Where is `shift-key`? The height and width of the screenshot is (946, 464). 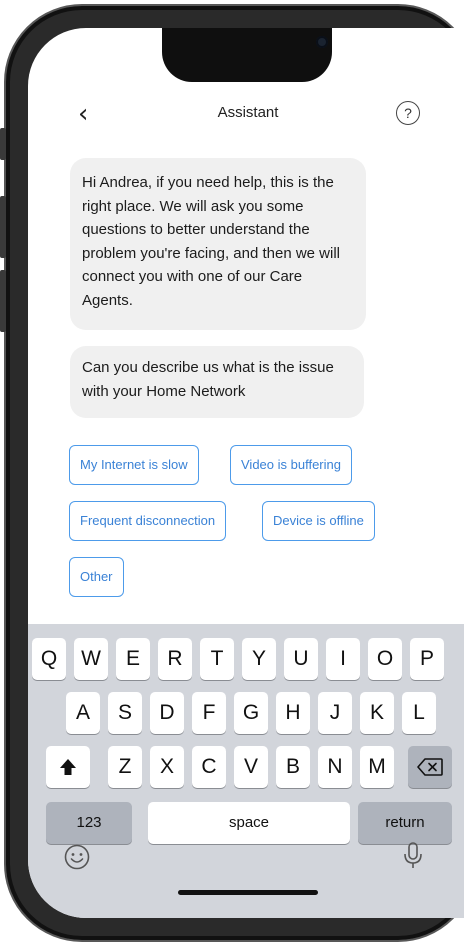
shift-key is located at coordinates (68, 767).